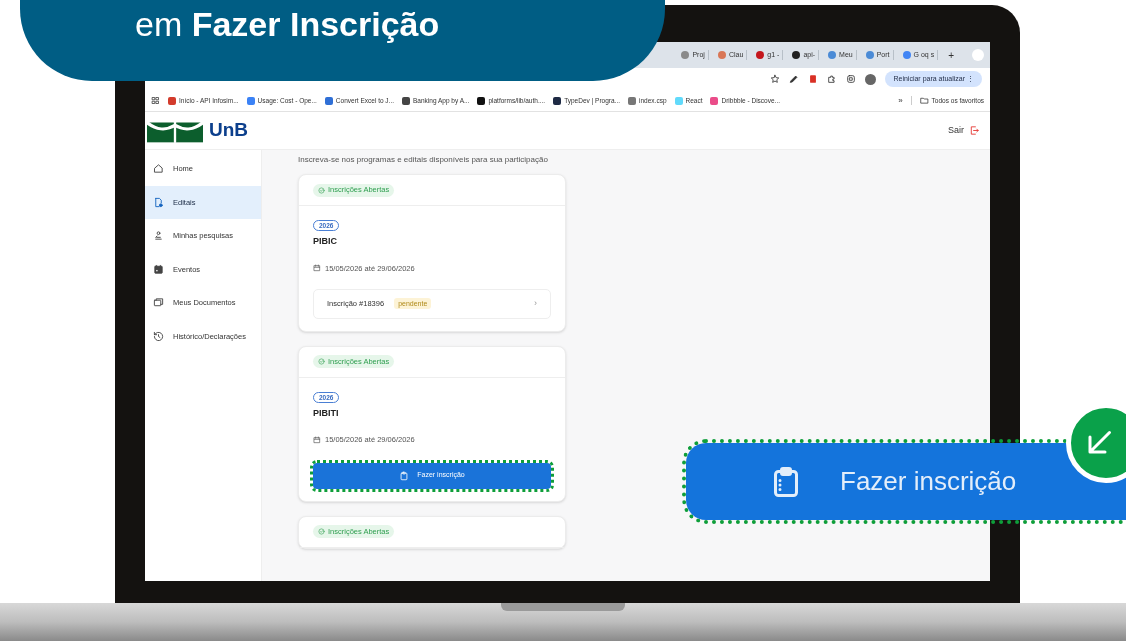 The image size is (1126, 641). Describe the element at coordinates (794, 79) in the screenshot. I see `pen-icon` at that location.